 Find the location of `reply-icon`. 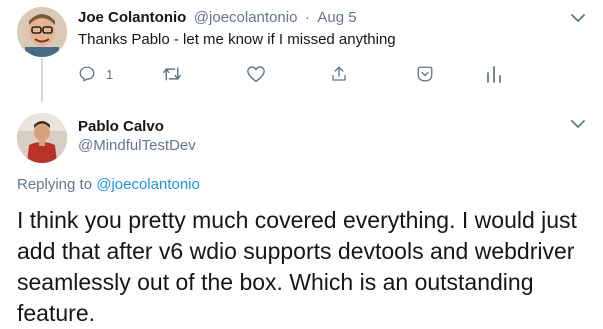

reply-icon is located at coordinates (87, 74).